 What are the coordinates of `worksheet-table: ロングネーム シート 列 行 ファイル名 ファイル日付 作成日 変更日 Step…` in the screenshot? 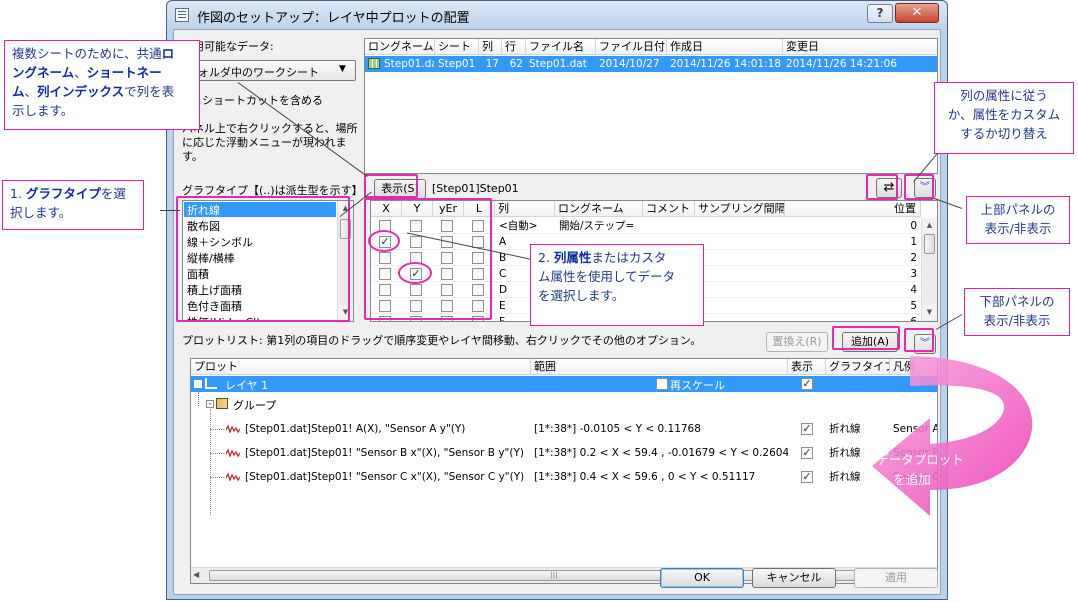 It's located at (651, 106).